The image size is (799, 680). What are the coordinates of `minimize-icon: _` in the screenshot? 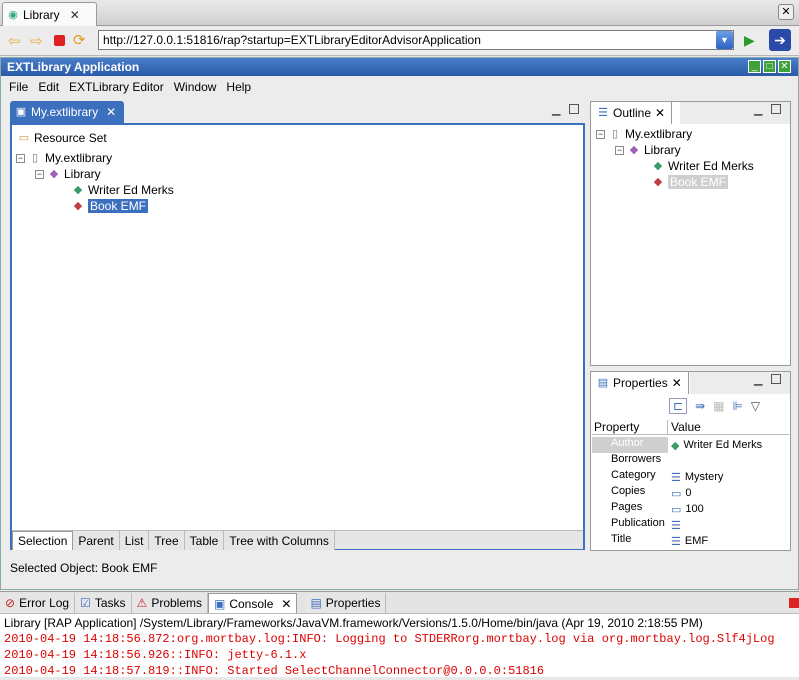 It's located at (754, 66).